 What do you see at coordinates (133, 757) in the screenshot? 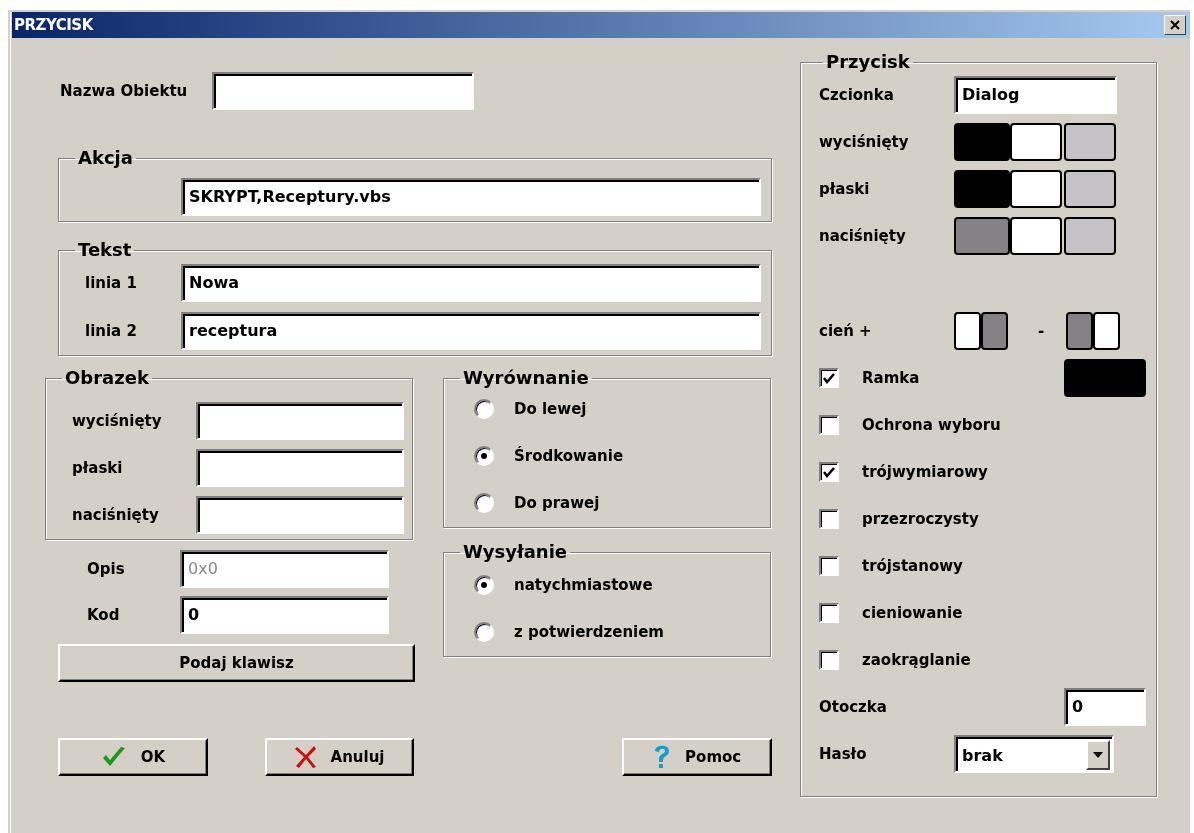
I see `ok-button: OK` at bounding box center [133, 757].